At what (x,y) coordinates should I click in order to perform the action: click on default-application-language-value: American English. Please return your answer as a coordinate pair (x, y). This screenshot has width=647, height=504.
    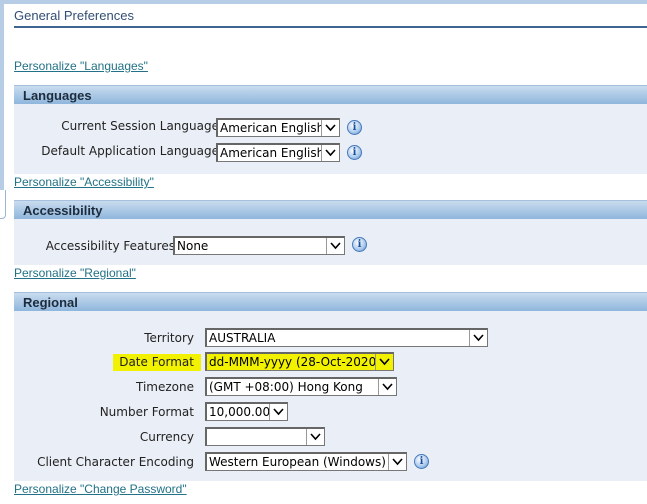
    Looking at the image, I should click on (272, 153).